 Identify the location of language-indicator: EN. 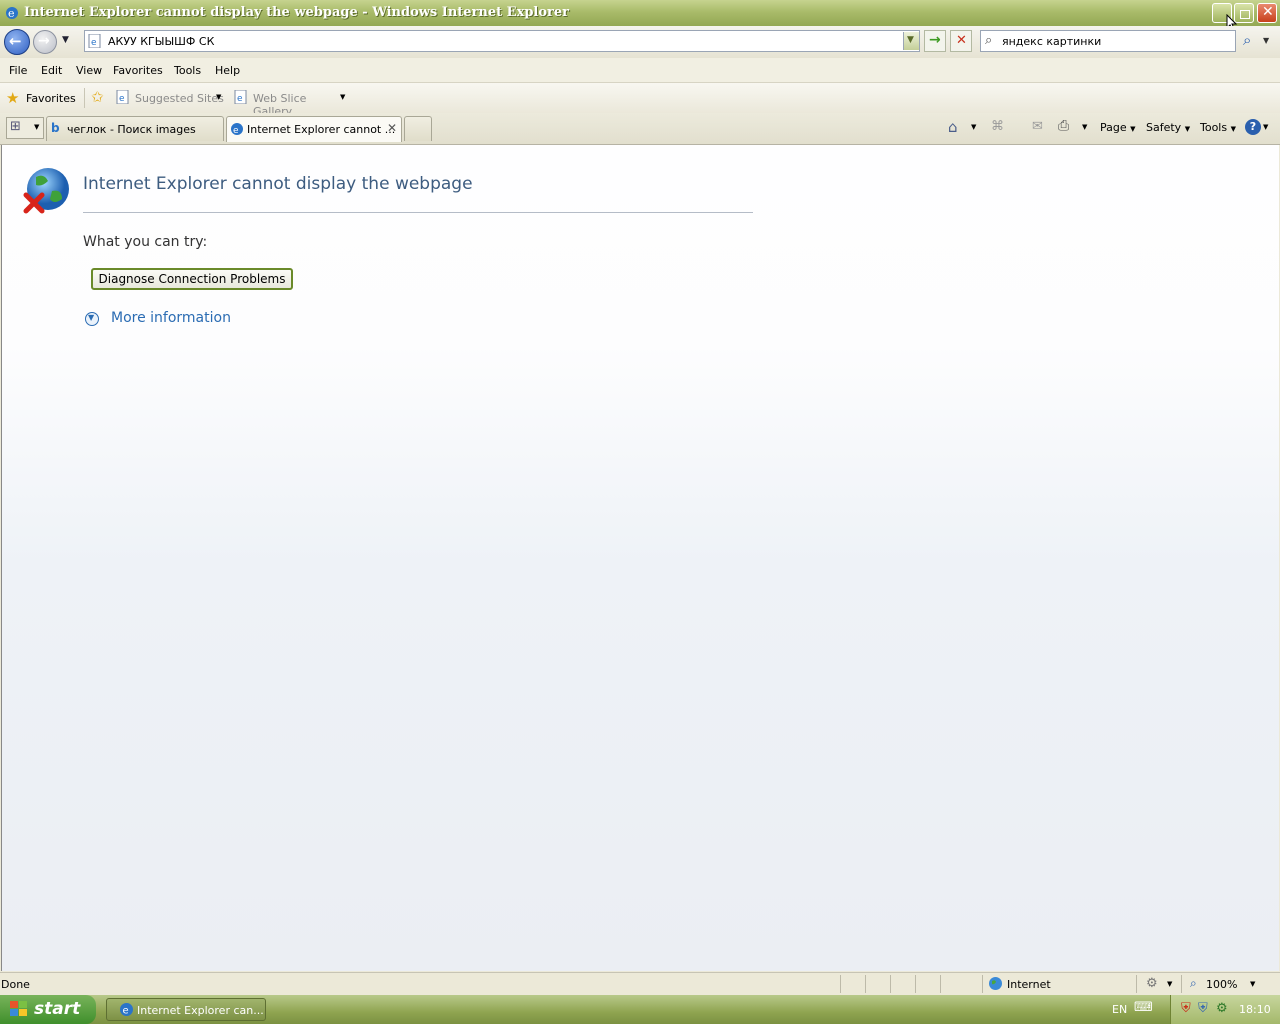
(1119, 1009).